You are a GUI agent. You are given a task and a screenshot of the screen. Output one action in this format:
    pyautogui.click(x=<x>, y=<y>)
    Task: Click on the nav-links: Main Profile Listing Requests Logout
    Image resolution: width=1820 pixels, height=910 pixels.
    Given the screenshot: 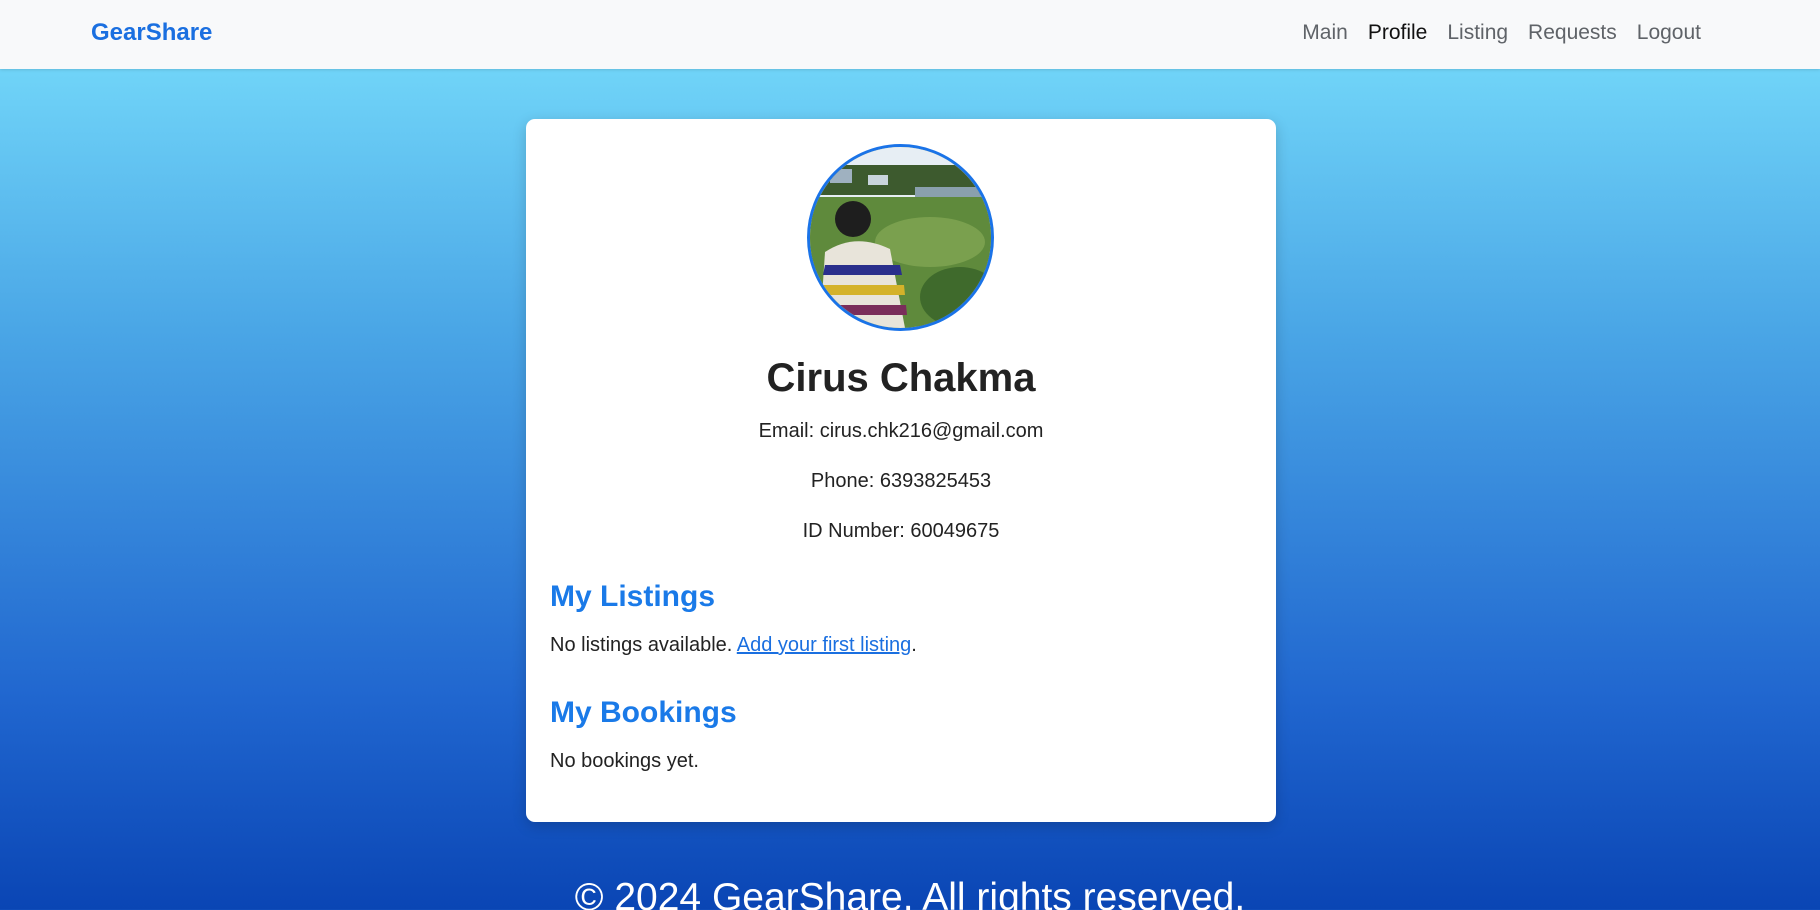 What is the action you would take?
    pyautogui.click(x=1501, y=33)
    